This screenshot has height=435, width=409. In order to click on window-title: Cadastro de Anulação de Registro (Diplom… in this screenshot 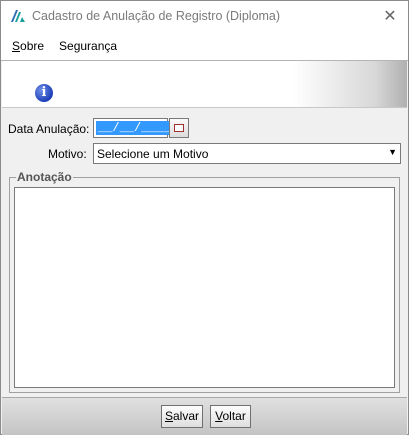, I will do `click(156, 16)`.